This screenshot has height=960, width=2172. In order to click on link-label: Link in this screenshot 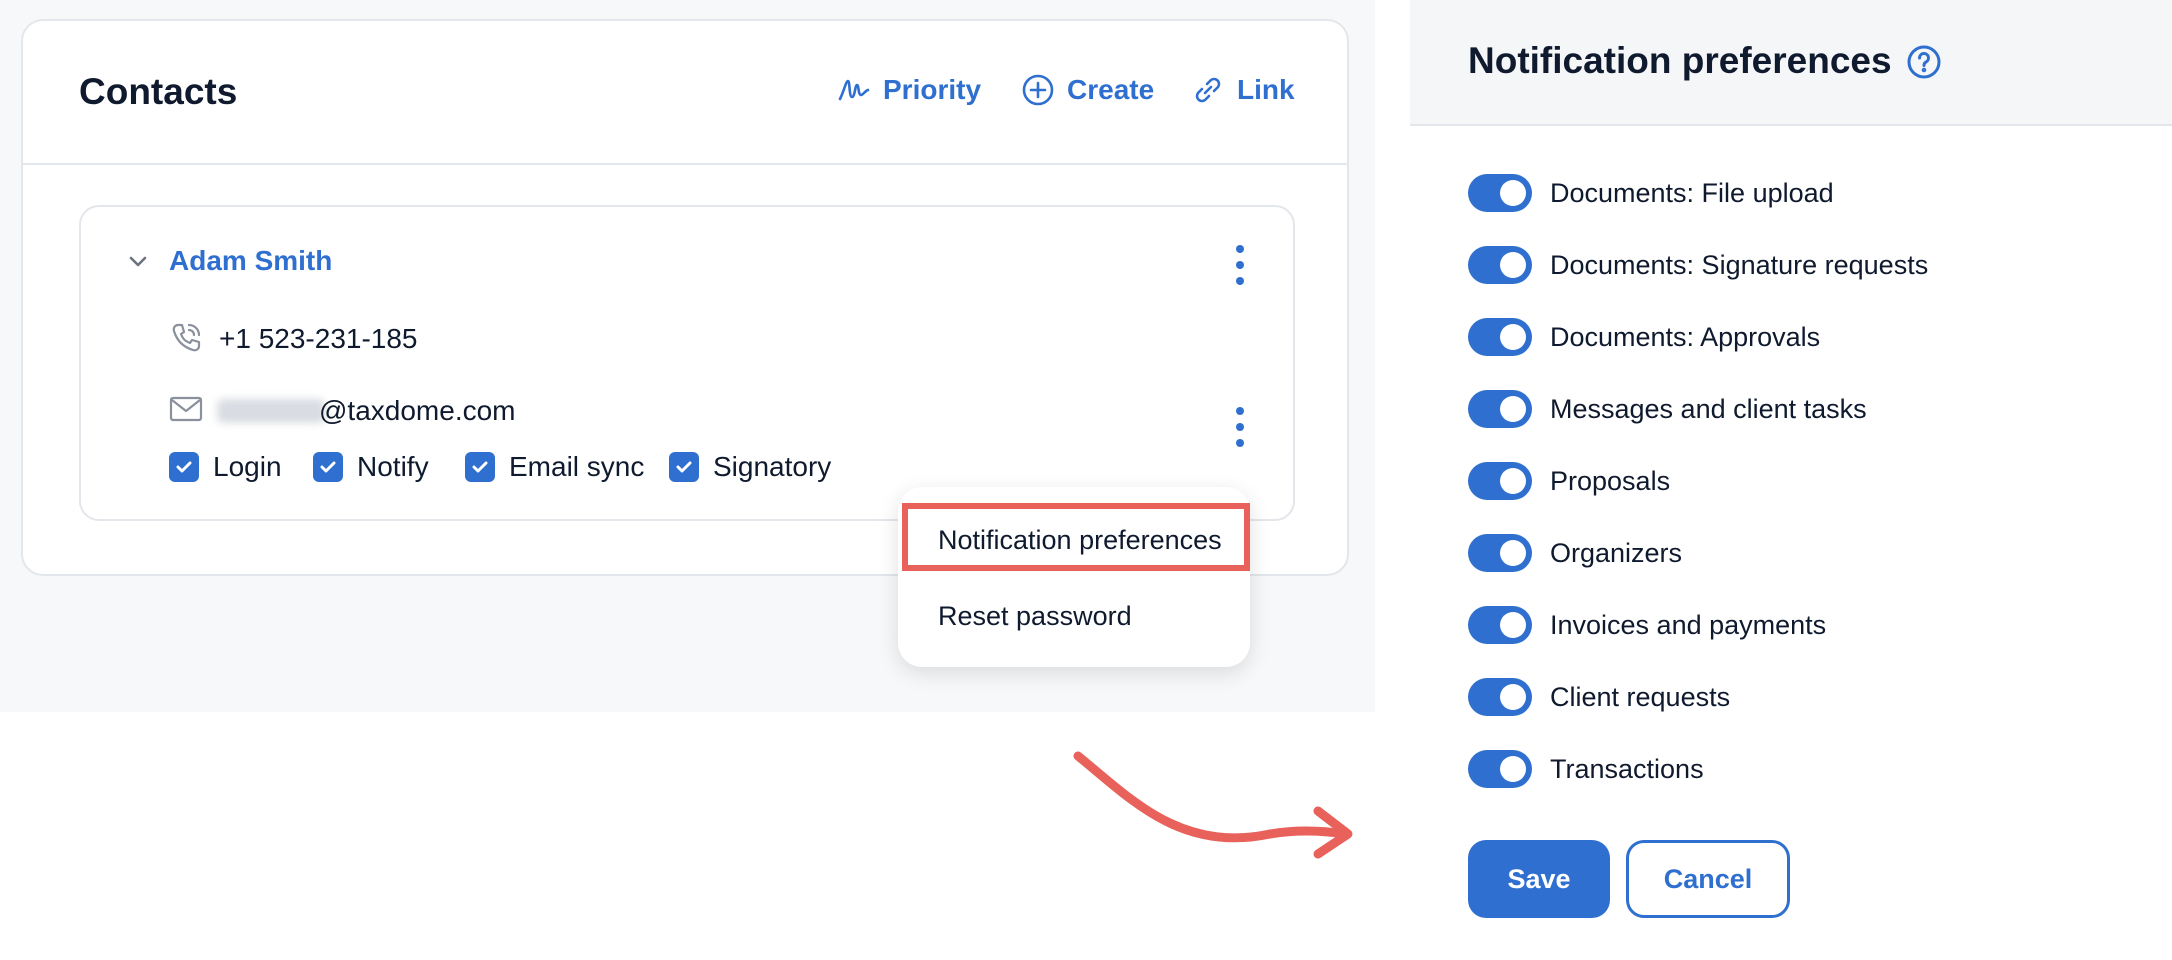, I will do `click(1266, 89)`.